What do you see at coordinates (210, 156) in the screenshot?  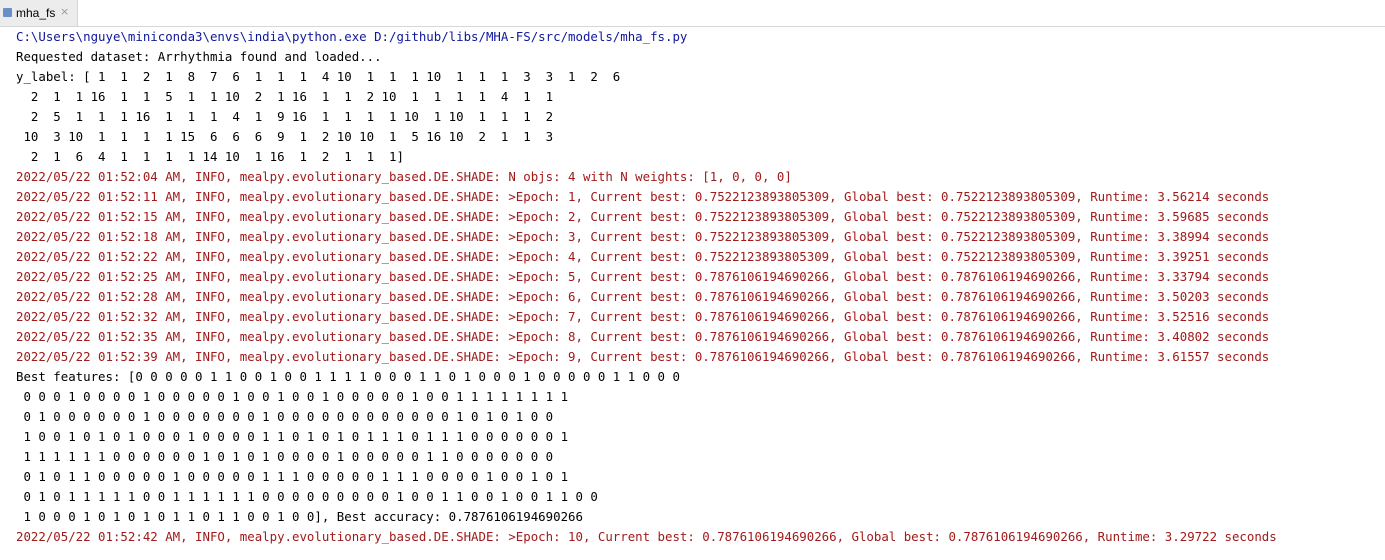 I see `console-y-label-line: 2 1 6 4 1 1 1 1 14 10 1 16 1 2 1 1 1]` at bounding box center [210, 156].